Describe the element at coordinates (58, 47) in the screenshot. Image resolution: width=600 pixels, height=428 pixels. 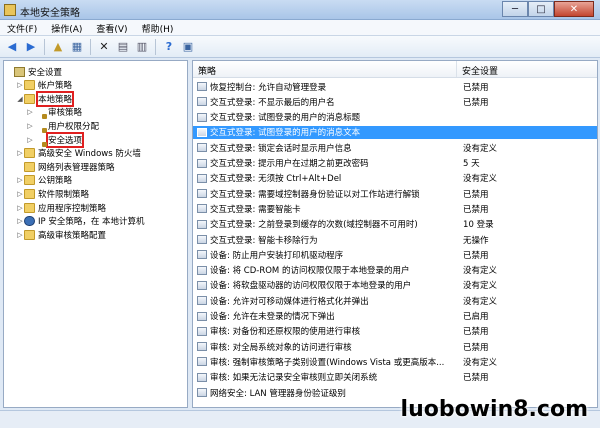
I see `up-folder-icon: ▲` at that location.